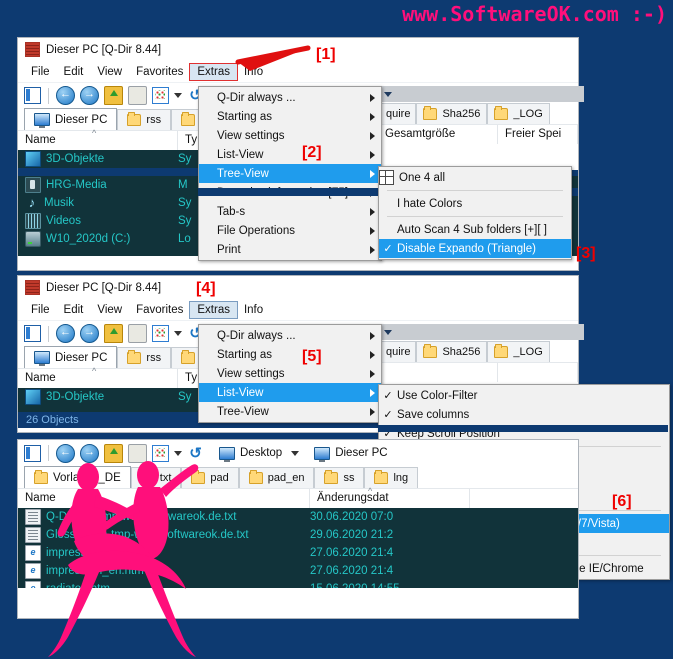  I want to click on column-gesamtgroesse: Gesamtgröße, so click(438, 134).